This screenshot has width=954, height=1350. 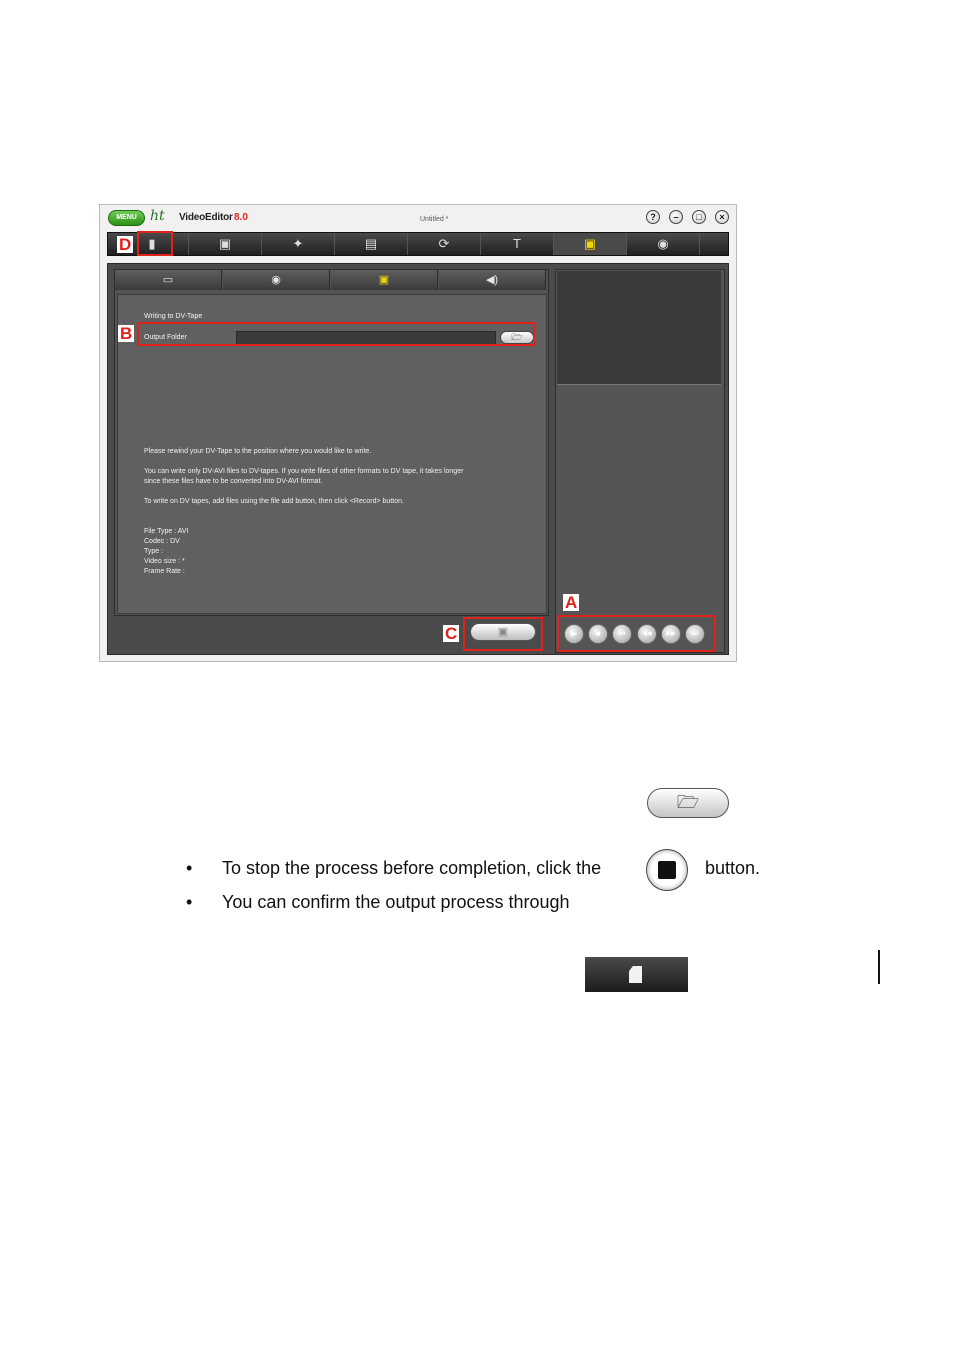 What do you see at coordinates (444, 244) in the screenshot?
I see `transition-icon: ⟳` at bounding box center [444, 244].